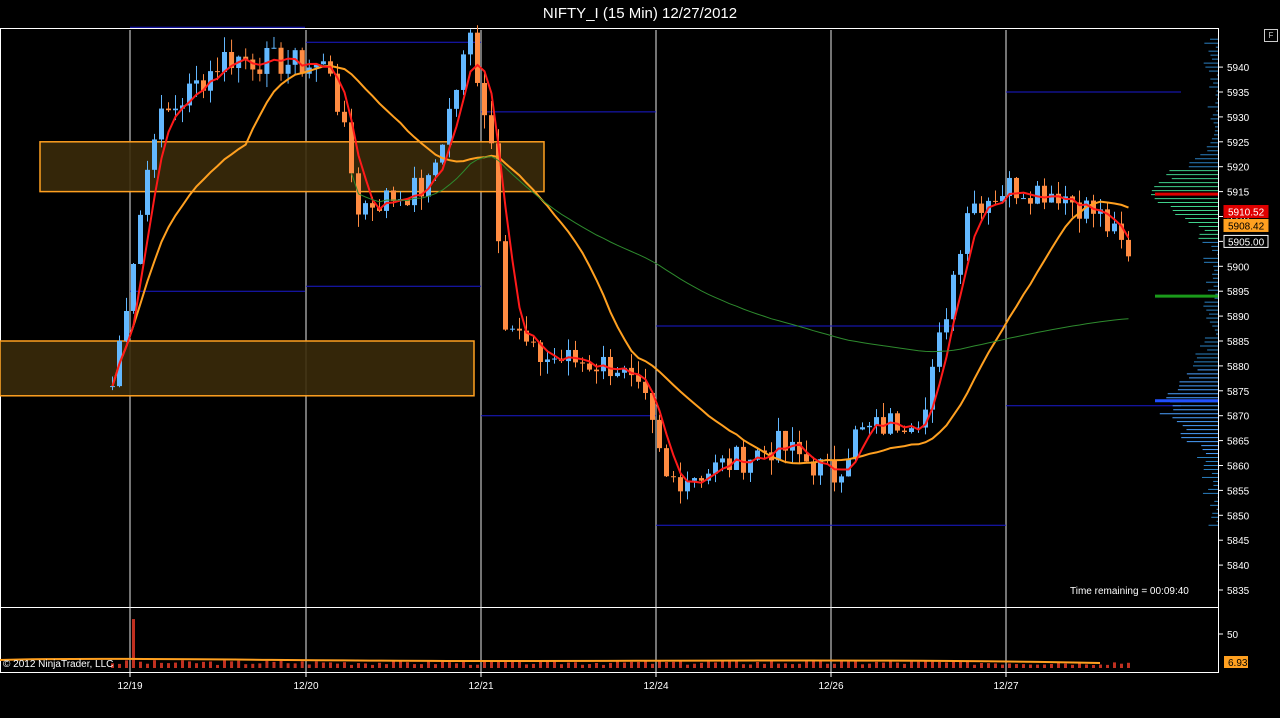 Image resolution: width=1280 pixels, height=718 pixels. What do you see at coordinates (1238, 68) in the screenshot?
I see `y-tick-label: 5940` at bounding box center [1238, 68].